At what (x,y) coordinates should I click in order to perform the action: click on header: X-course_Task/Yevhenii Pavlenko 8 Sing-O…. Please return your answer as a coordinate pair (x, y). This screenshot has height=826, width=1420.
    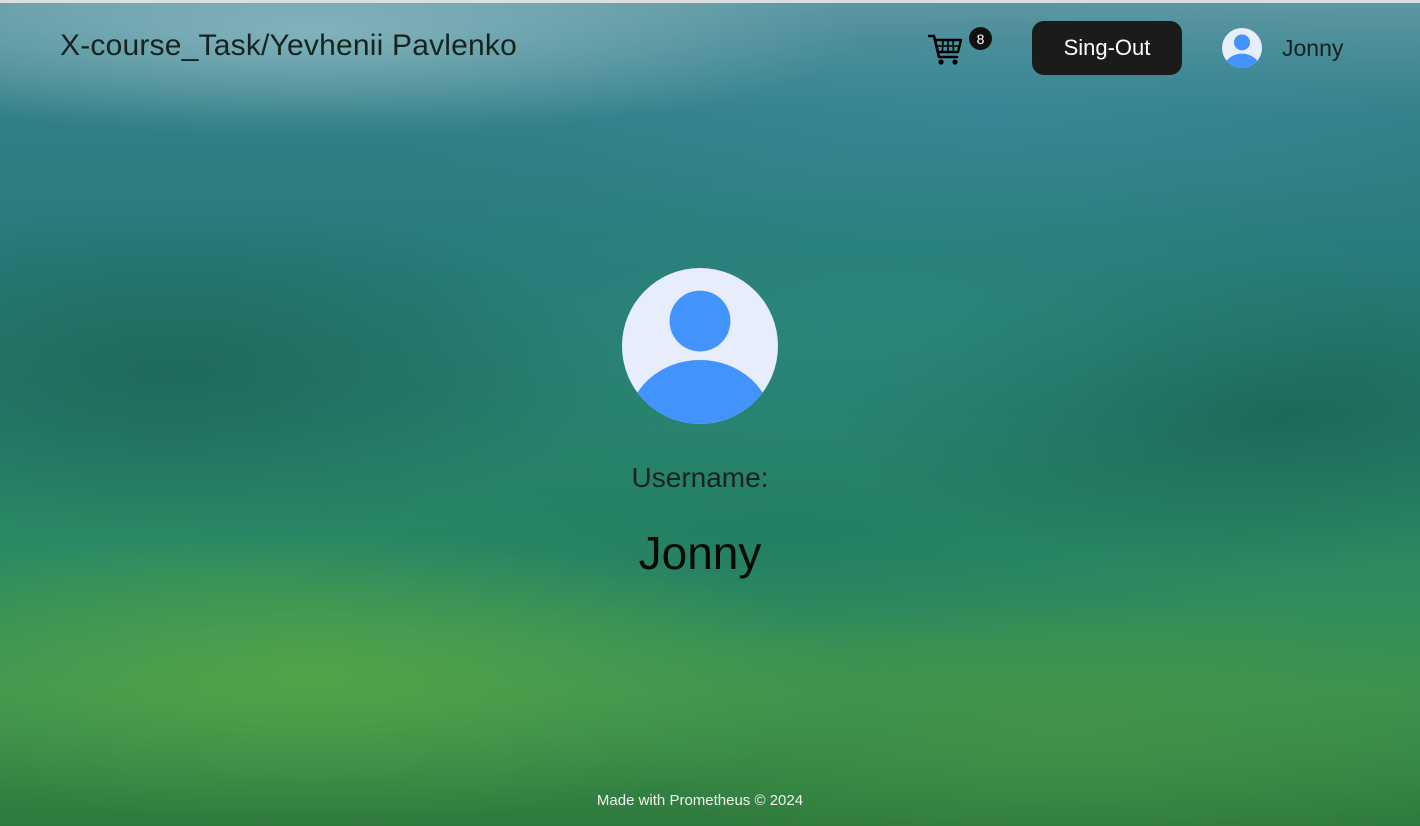
    Looking at the image, I should click on (710, 48).